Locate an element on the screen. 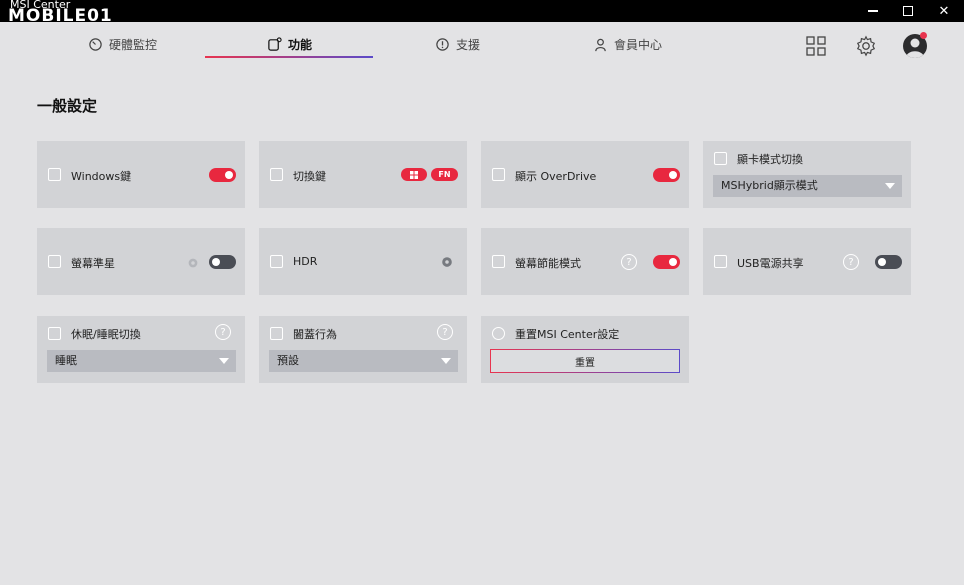 This screenshot has width=964, height=585. eco-mode-toggle is located at coordinates (666, 262).